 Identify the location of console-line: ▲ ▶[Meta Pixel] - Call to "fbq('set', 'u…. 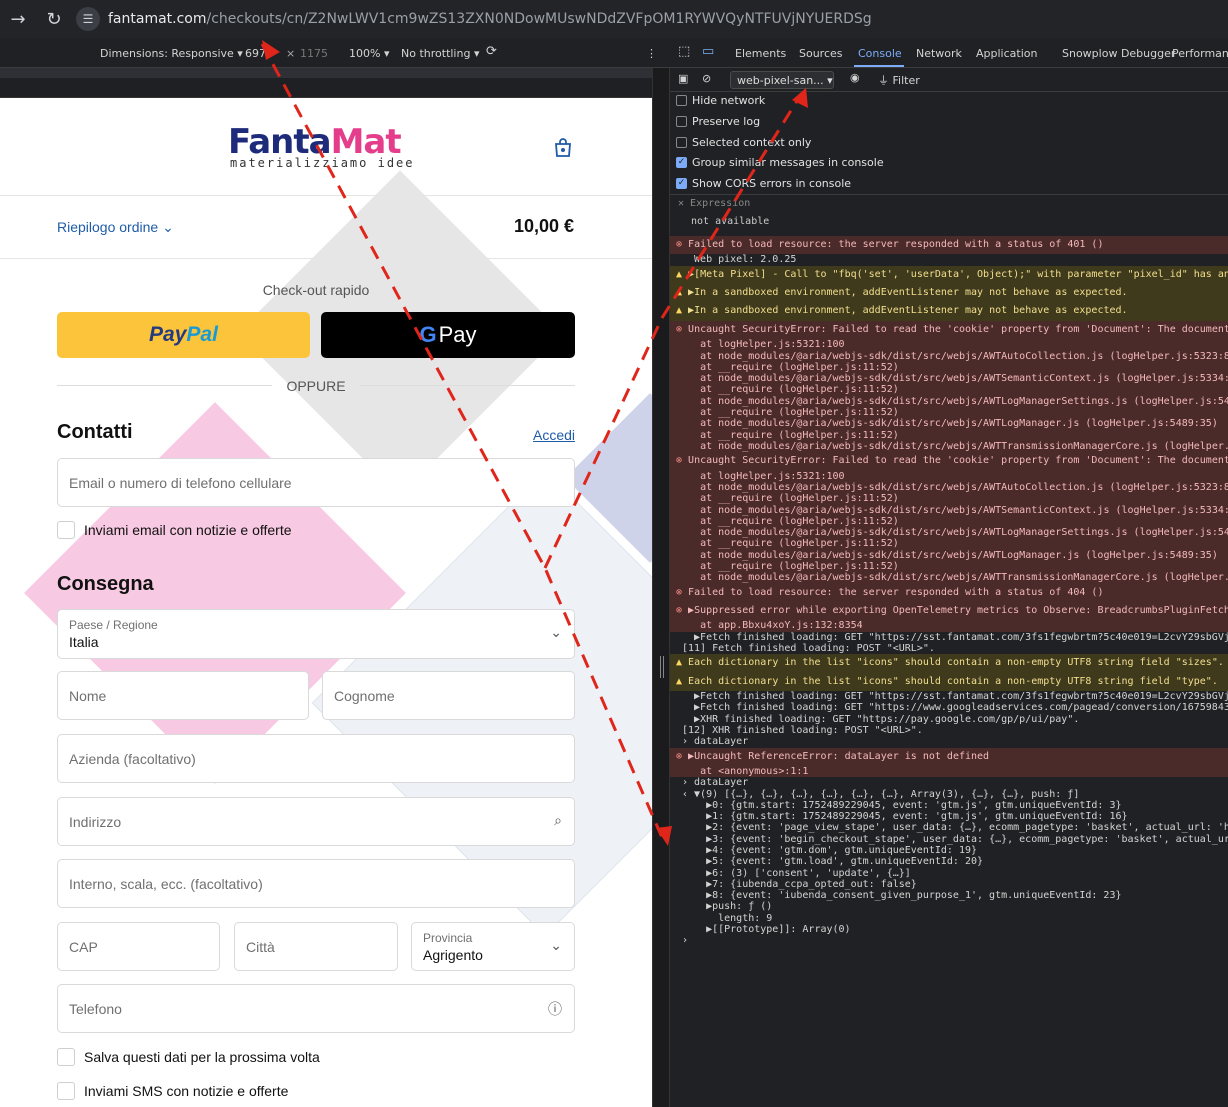
(949, 275).